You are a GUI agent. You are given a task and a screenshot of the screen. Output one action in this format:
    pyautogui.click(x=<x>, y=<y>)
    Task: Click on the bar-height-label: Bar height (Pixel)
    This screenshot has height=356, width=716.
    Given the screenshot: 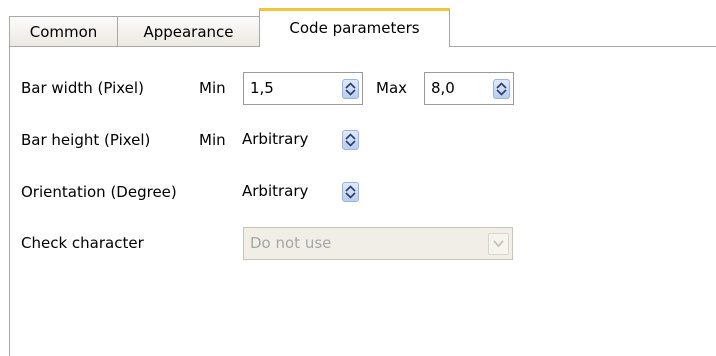 What is the action you would take?
    pyautogui.click(x=86, y=140)
    